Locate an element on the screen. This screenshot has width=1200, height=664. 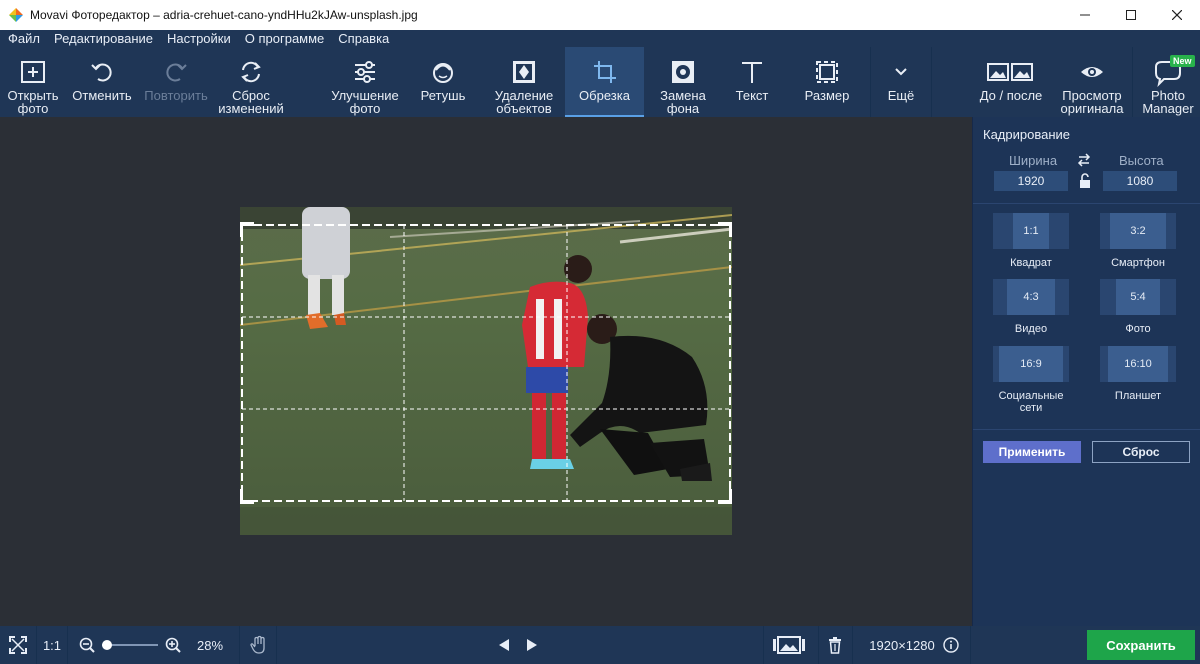
zoom-slider-track is located at coordinates (130, 645).